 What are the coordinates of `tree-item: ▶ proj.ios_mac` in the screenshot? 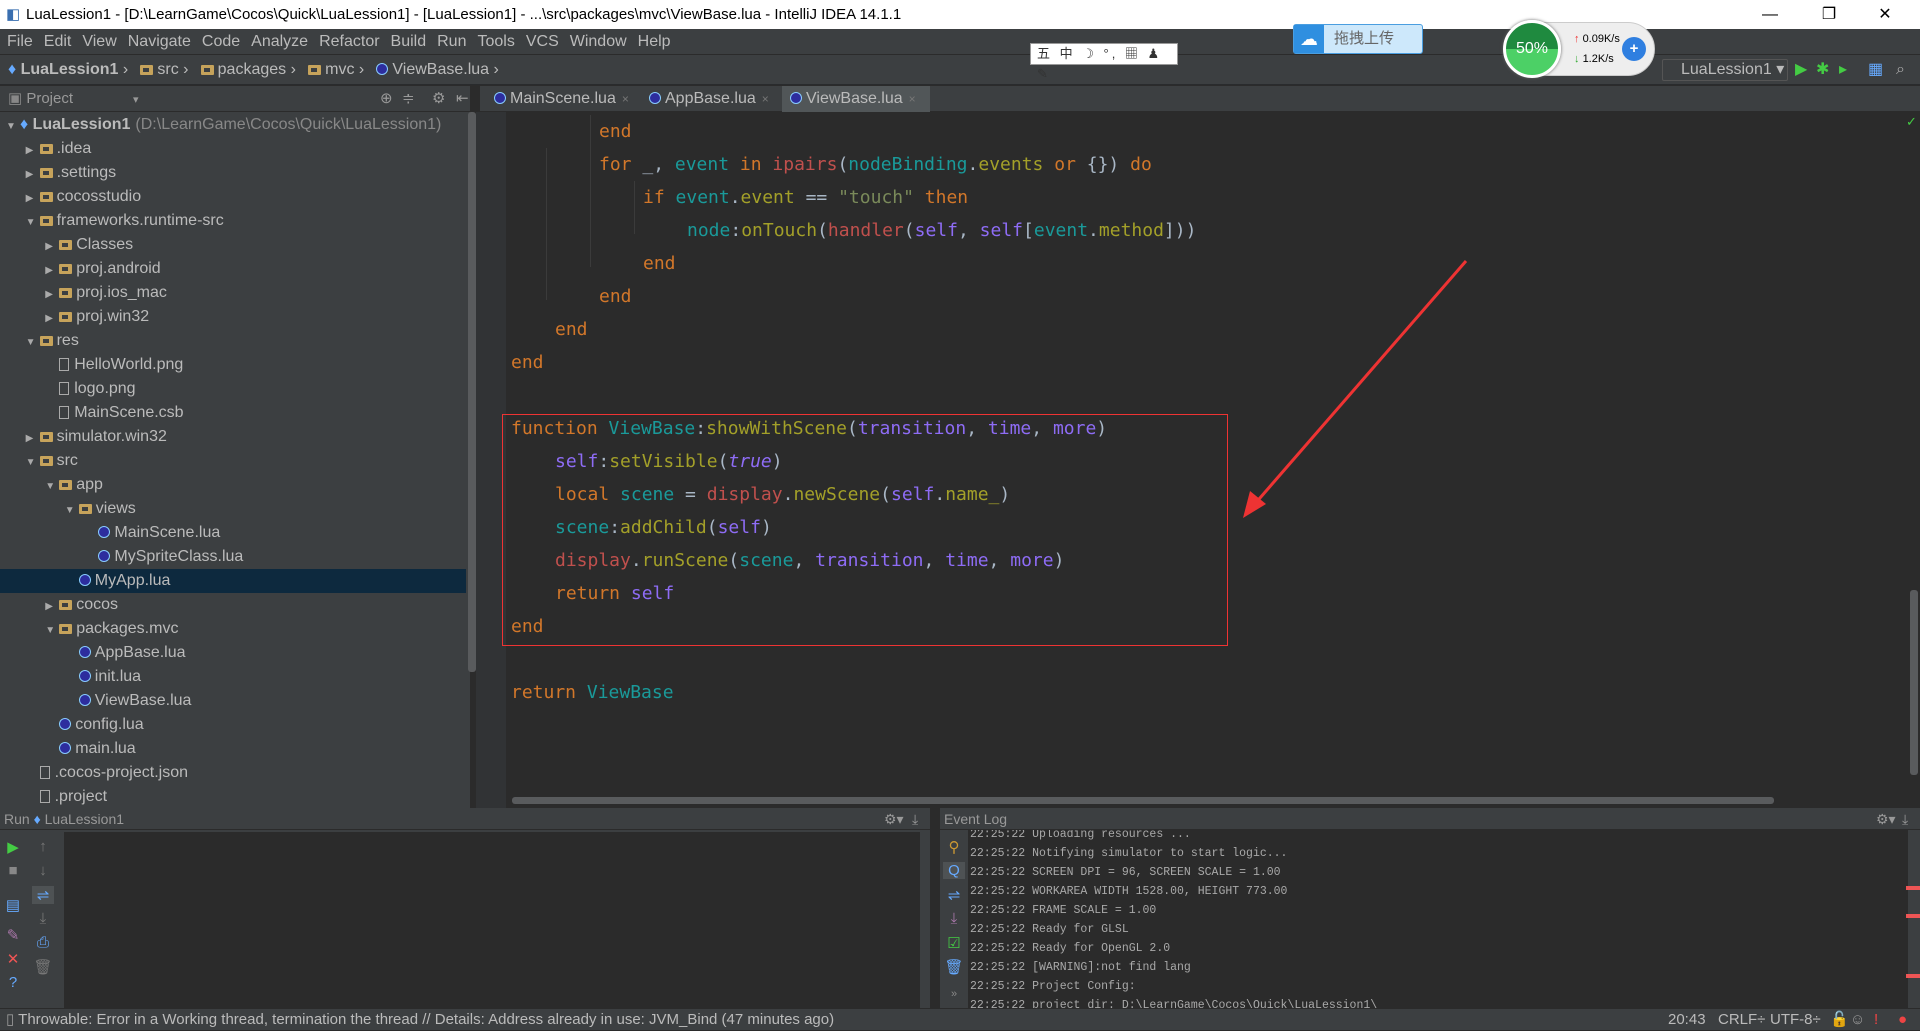 It's located at (233, 293).